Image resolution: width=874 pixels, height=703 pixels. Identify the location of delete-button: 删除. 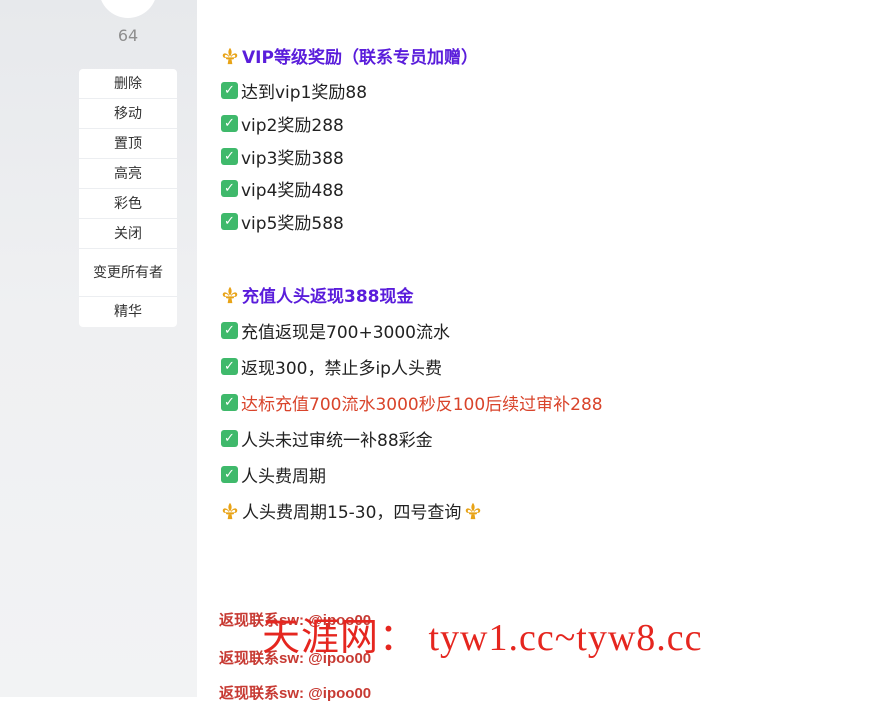
(128, 84).